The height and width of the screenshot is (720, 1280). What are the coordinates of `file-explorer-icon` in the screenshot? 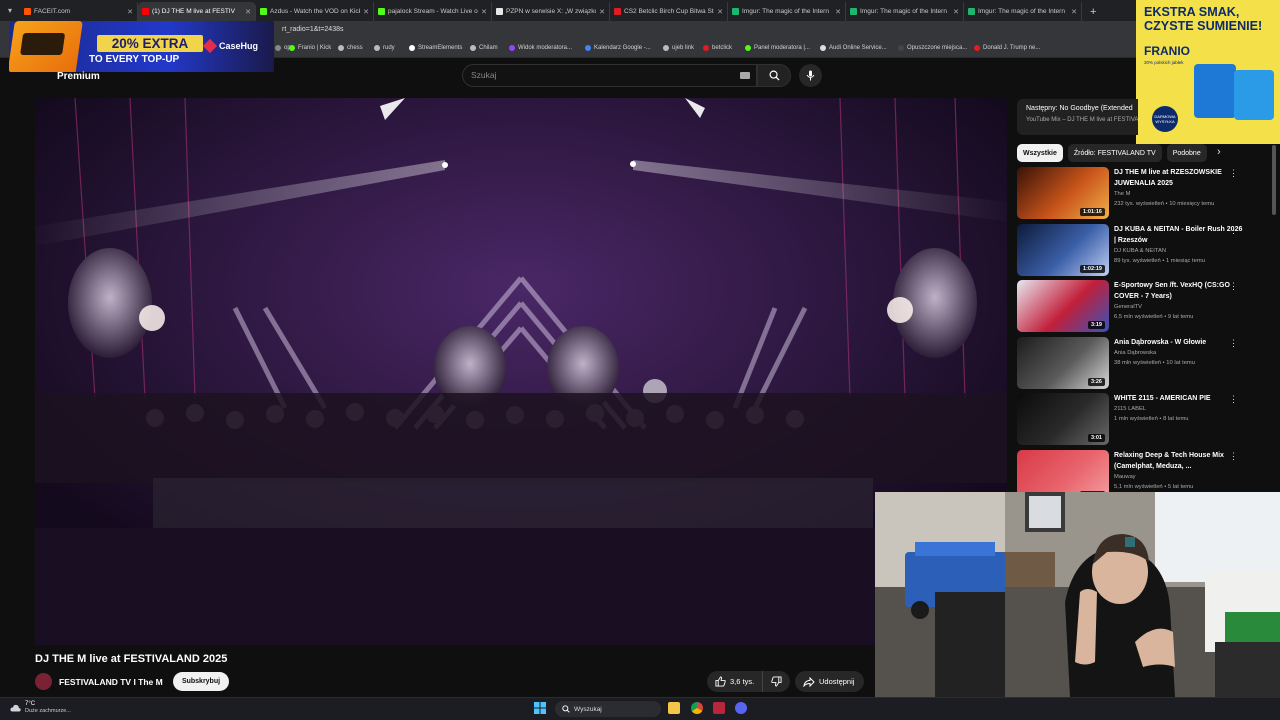 It's located at (674, 708).